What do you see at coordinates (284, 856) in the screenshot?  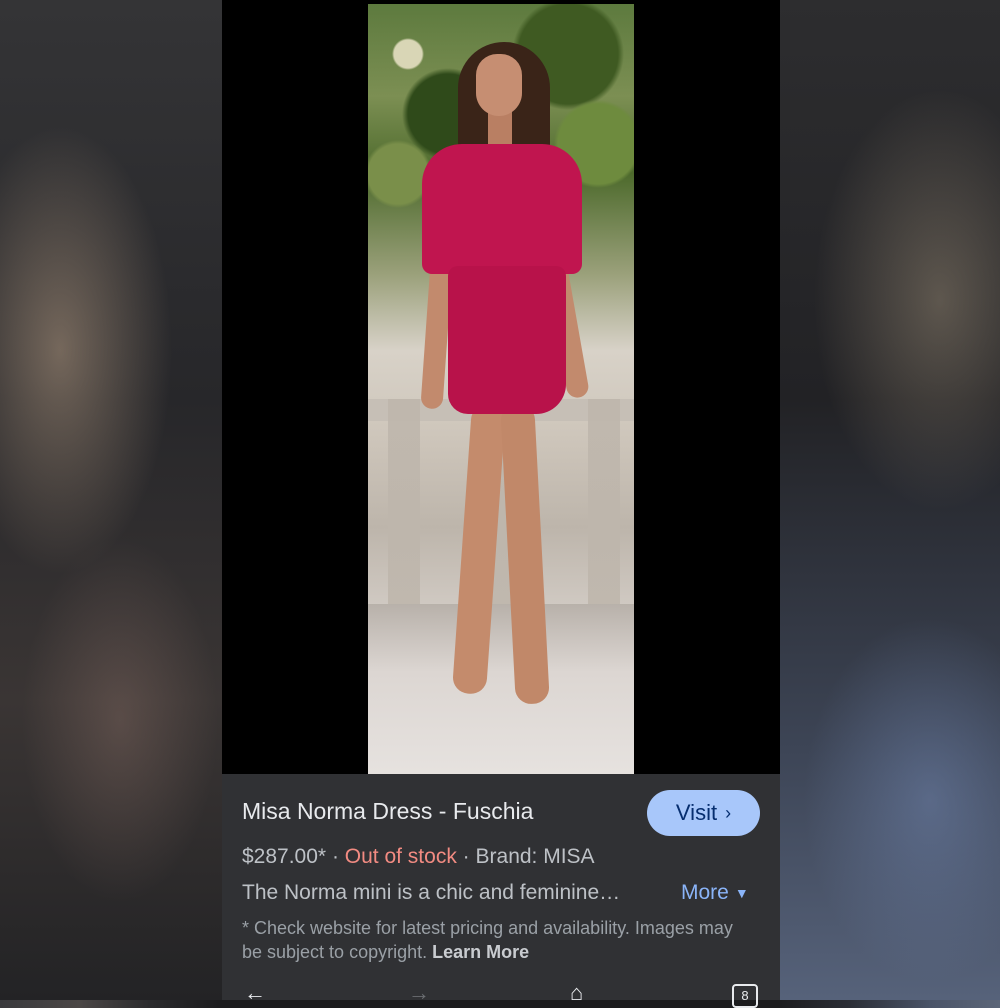 I see `price: $287.00*` at bounding box center [284, 856].